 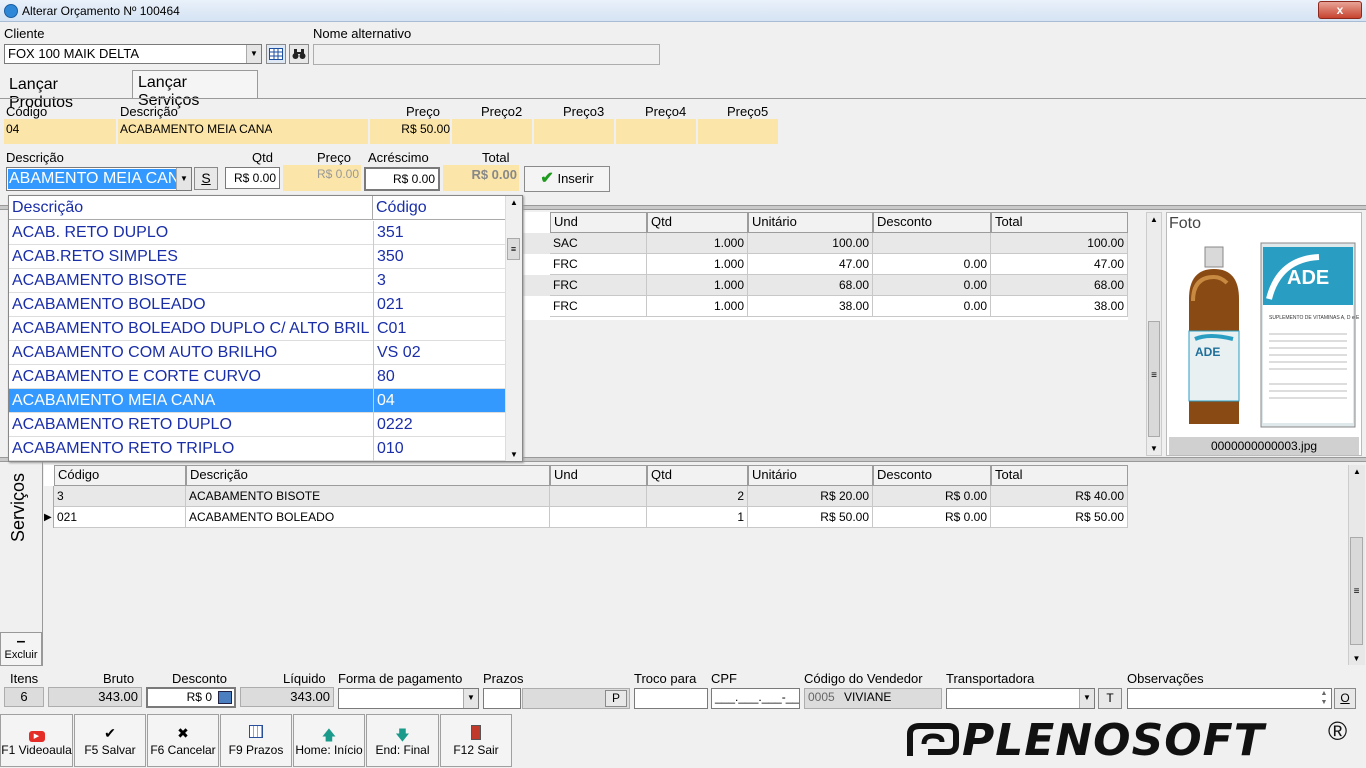 I want to click on grid-icon, so click(x=276, y=54).